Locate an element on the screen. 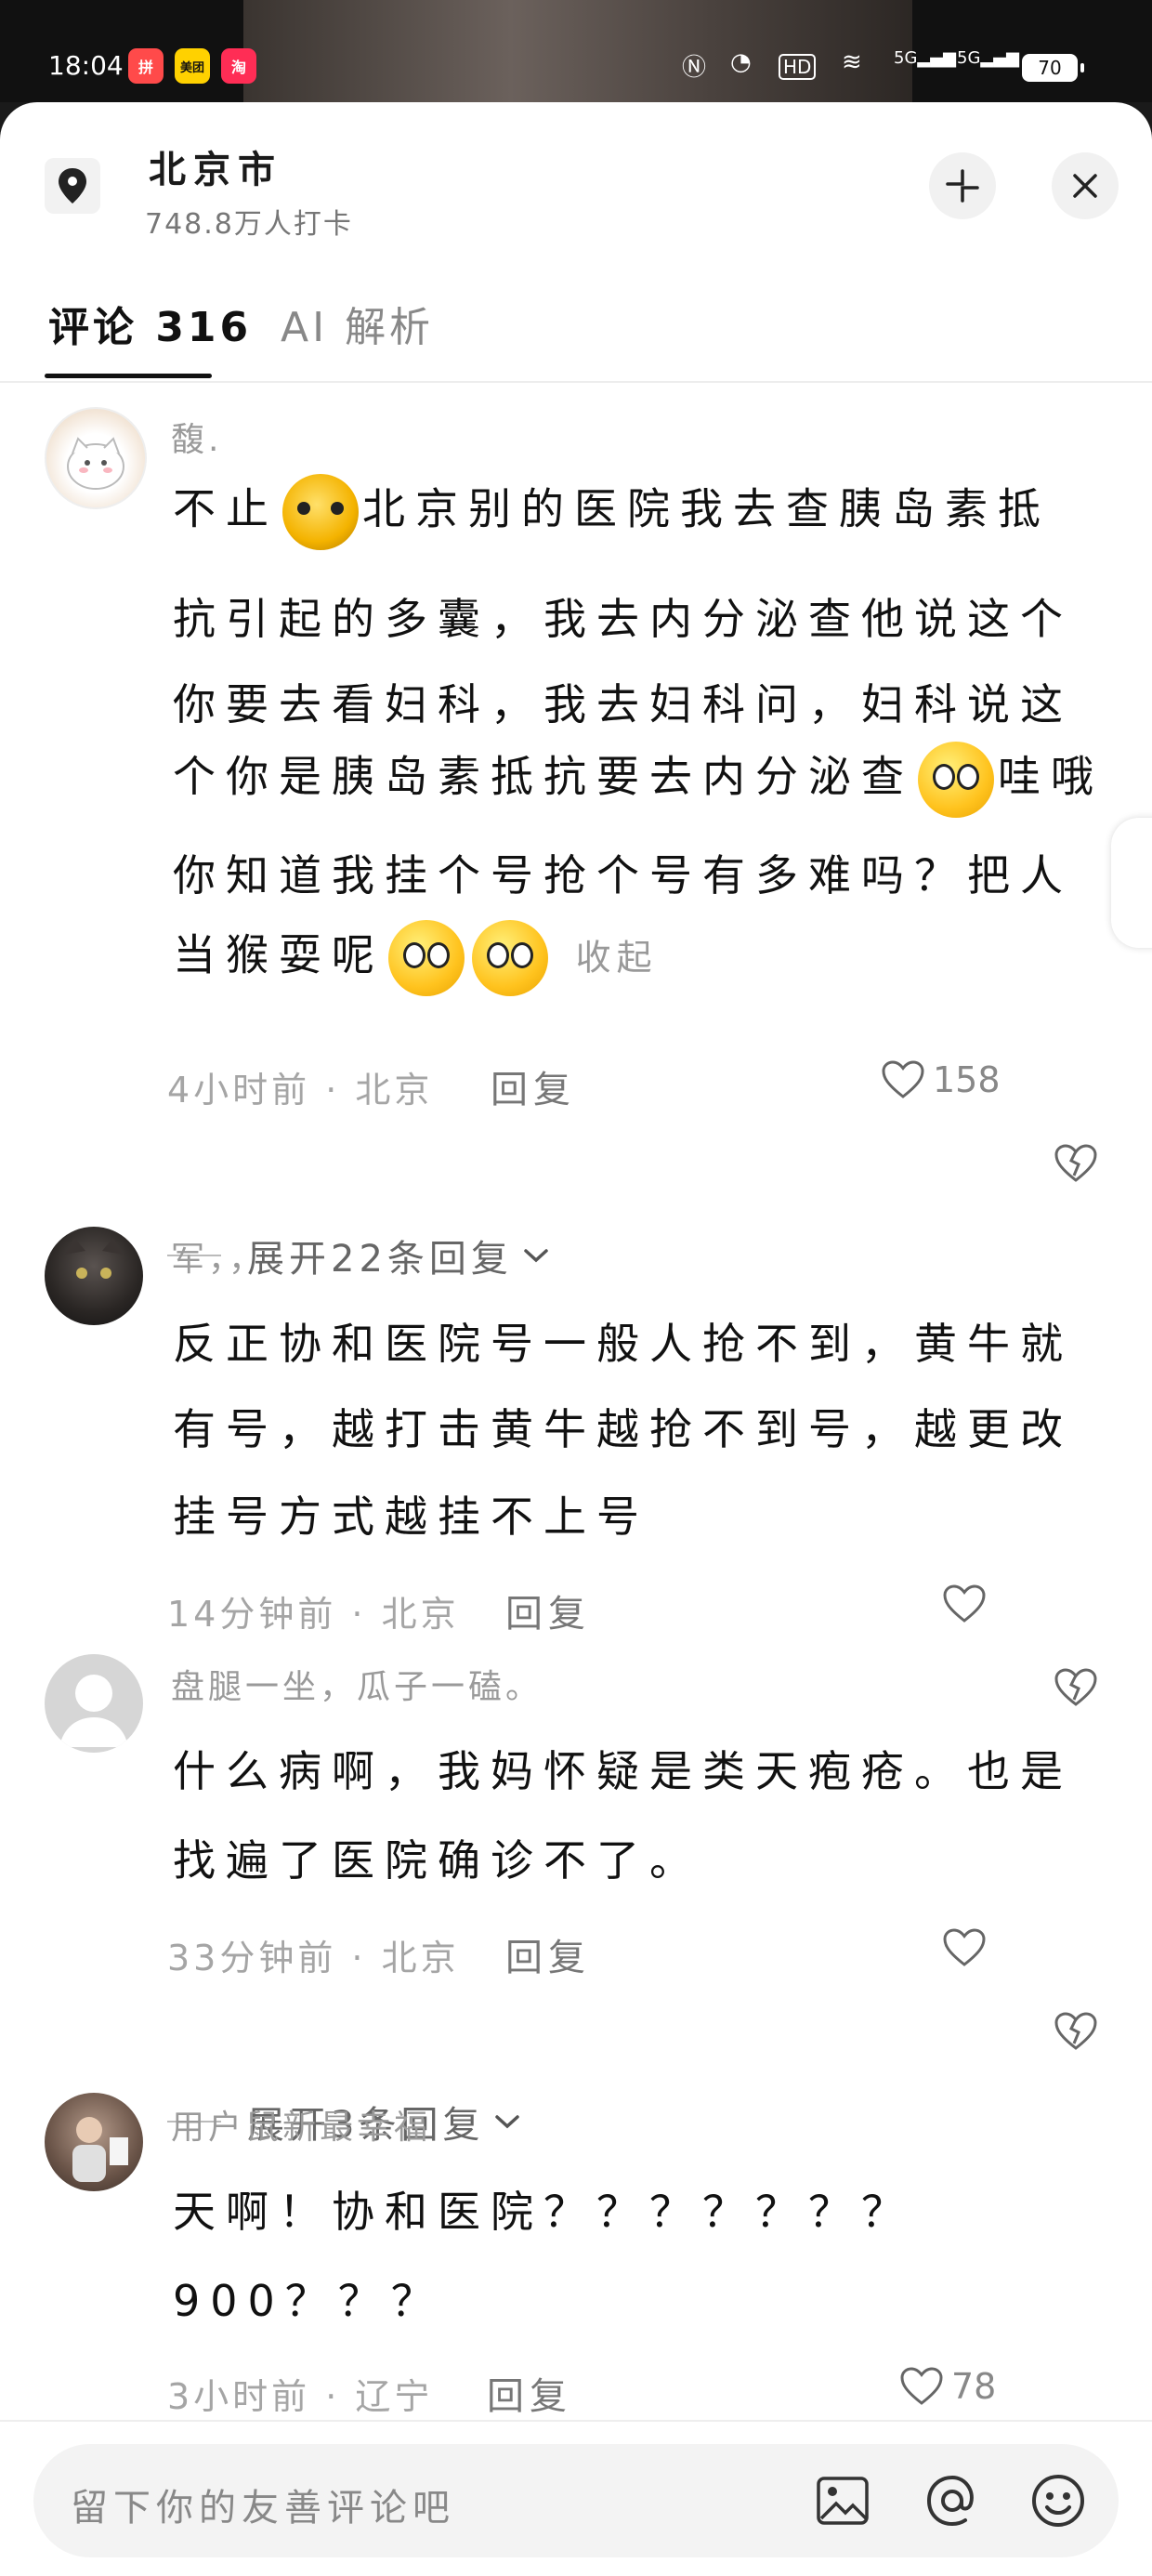  video-preview is located at coordinates (577, 51).